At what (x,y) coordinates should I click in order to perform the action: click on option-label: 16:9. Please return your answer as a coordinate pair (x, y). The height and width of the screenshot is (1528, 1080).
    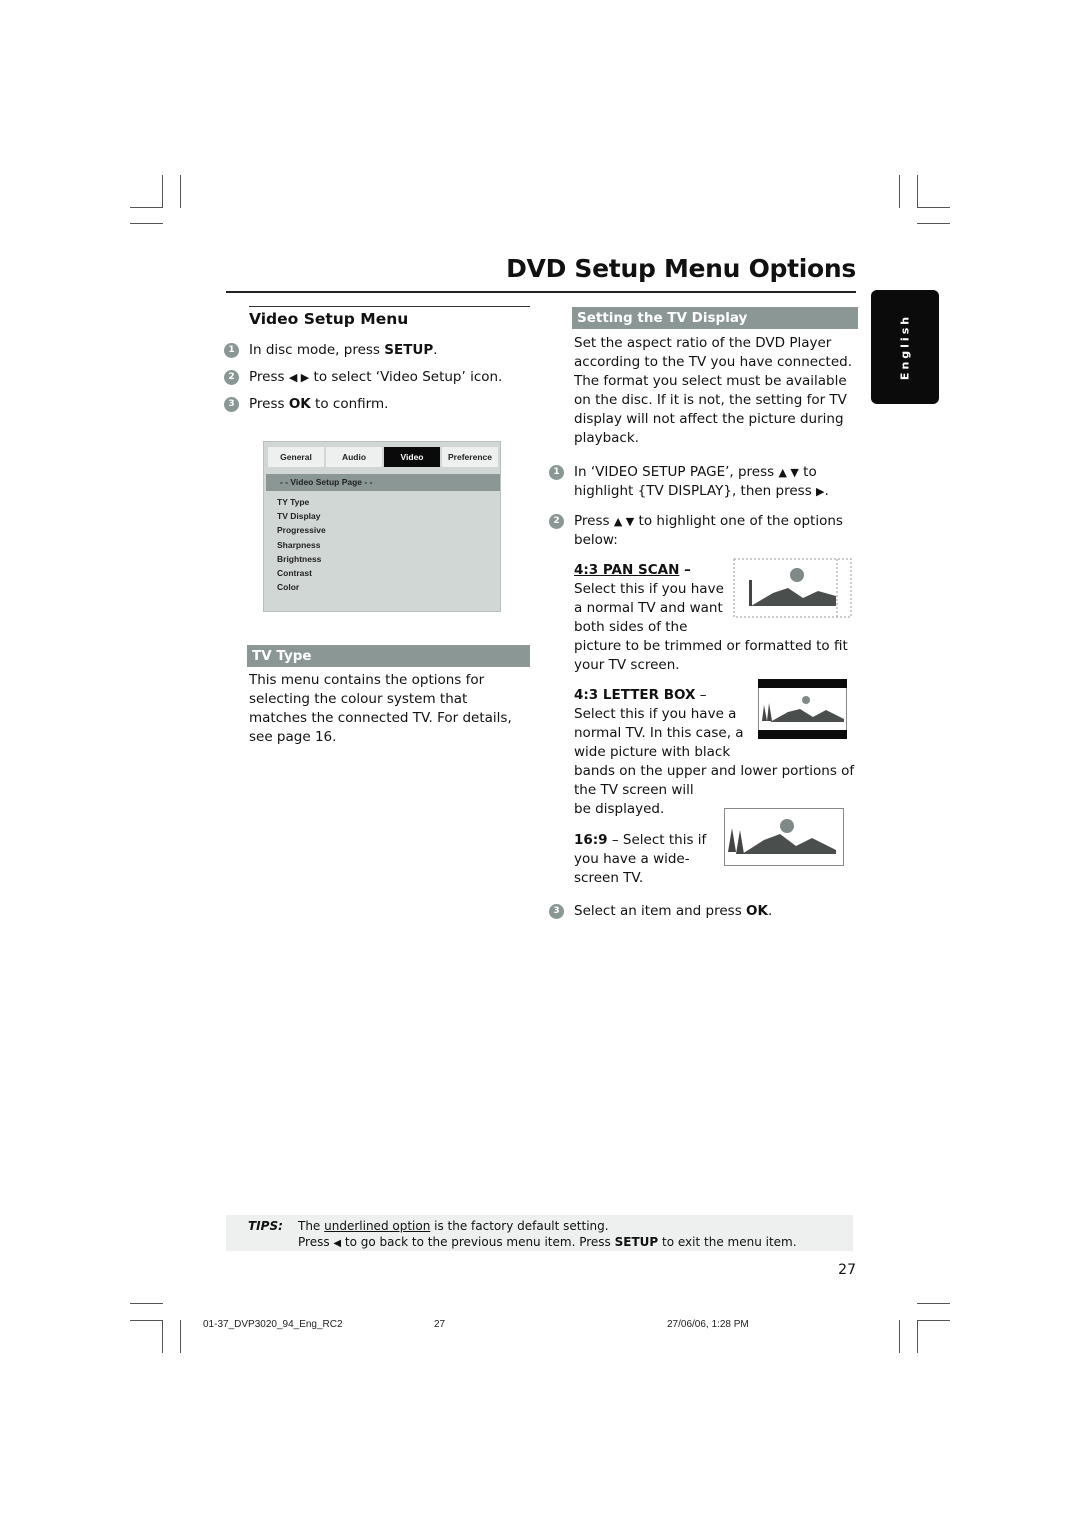
    Looking at the image, I should click on (591, 840).